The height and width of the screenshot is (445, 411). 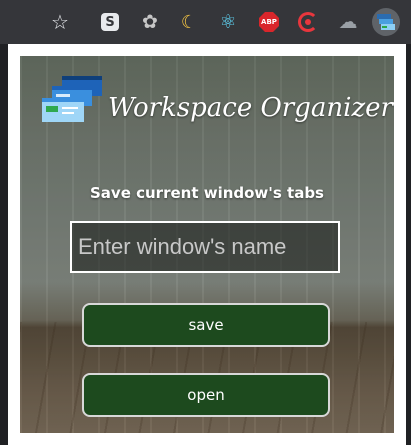 I want to click on save-button: save, so click(x=206, y=325).